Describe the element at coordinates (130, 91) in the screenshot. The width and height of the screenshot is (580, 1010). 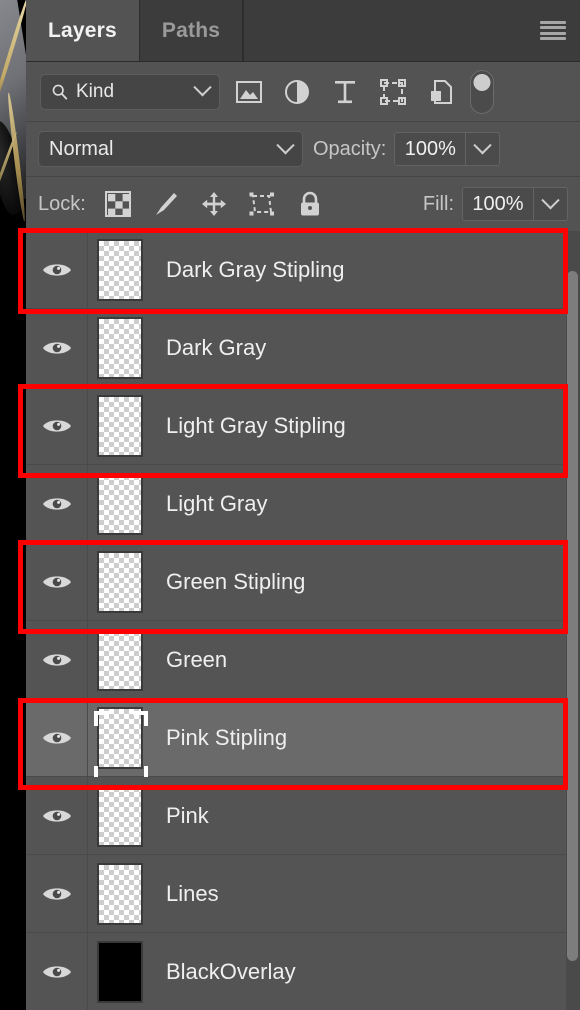
I see `filter-kind-dropdown: Kind` at that location.